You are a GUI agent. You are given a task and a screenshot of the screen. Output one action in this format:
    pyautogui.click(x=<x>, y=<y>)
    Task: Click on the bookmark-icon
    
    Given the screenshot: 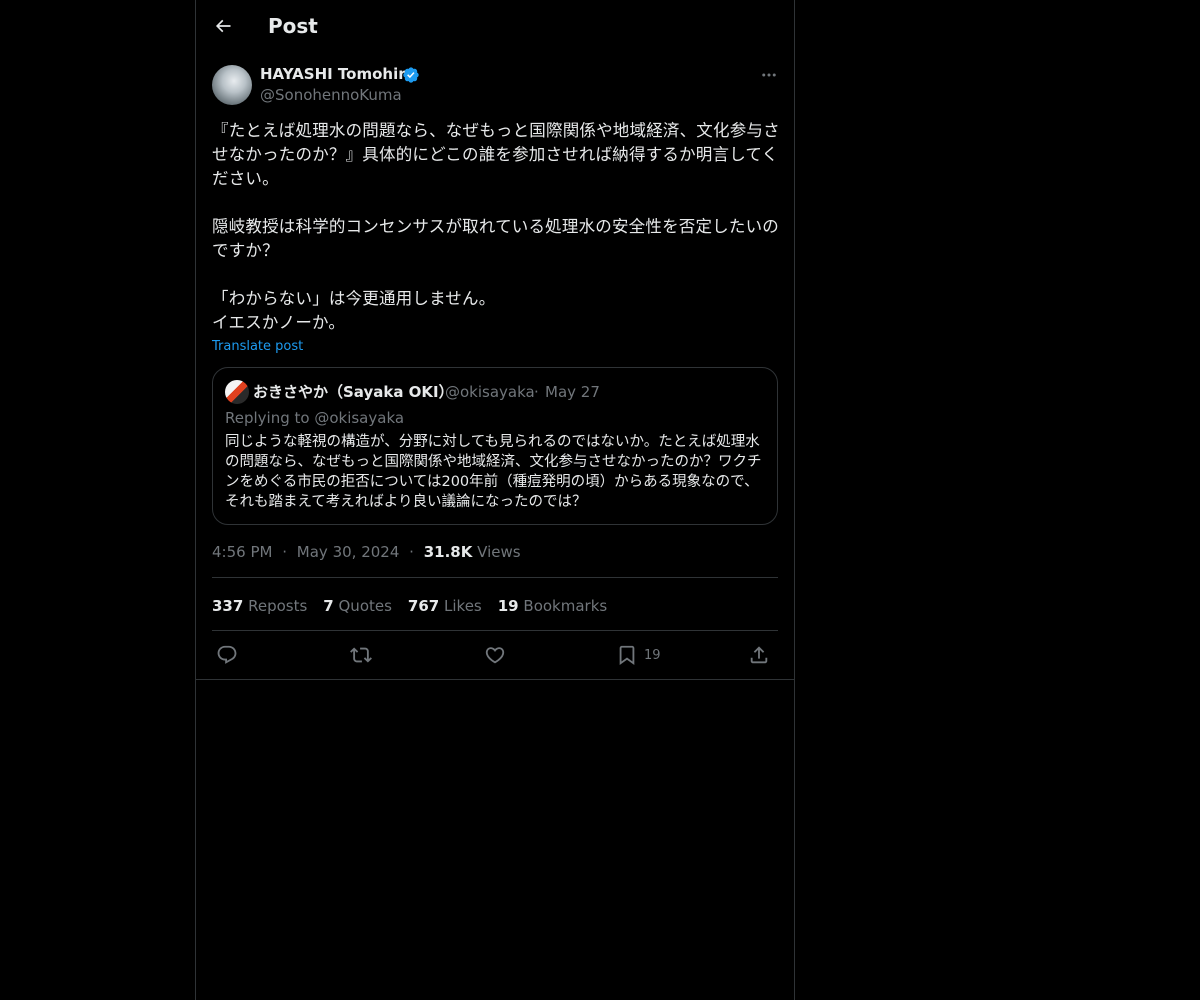 What is the action you would take?
    pyautogui.click(x=627, y=655)
    